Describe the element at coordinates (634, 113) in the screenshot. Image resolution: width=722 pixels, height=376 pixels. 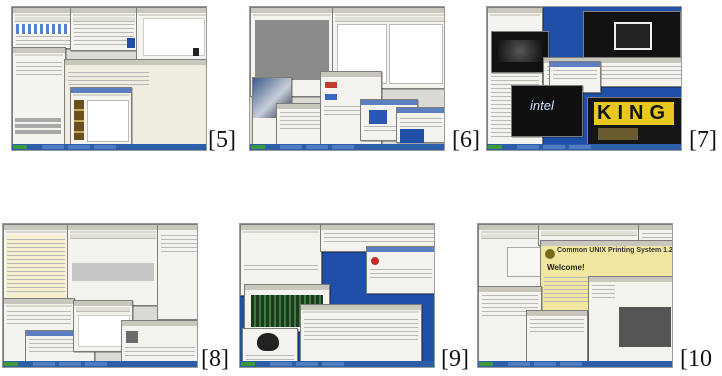
I see `king-logo: KING` at that location.